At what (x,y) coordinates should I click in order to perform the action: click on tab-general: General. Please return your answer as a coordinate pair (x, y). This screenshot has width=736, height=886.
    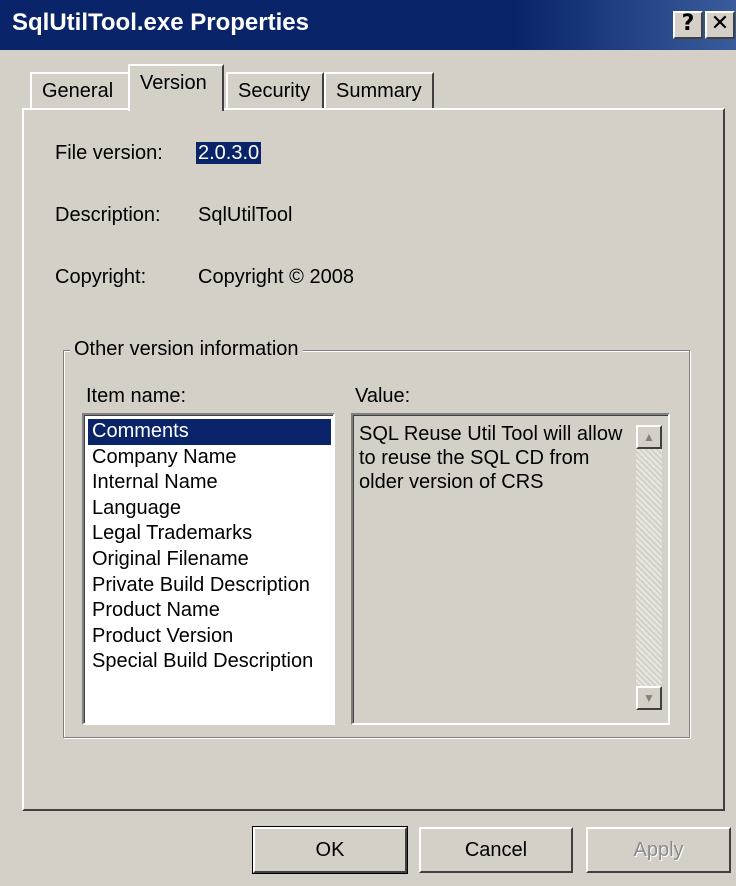
    Looking at the image, I should click on (80, 90).